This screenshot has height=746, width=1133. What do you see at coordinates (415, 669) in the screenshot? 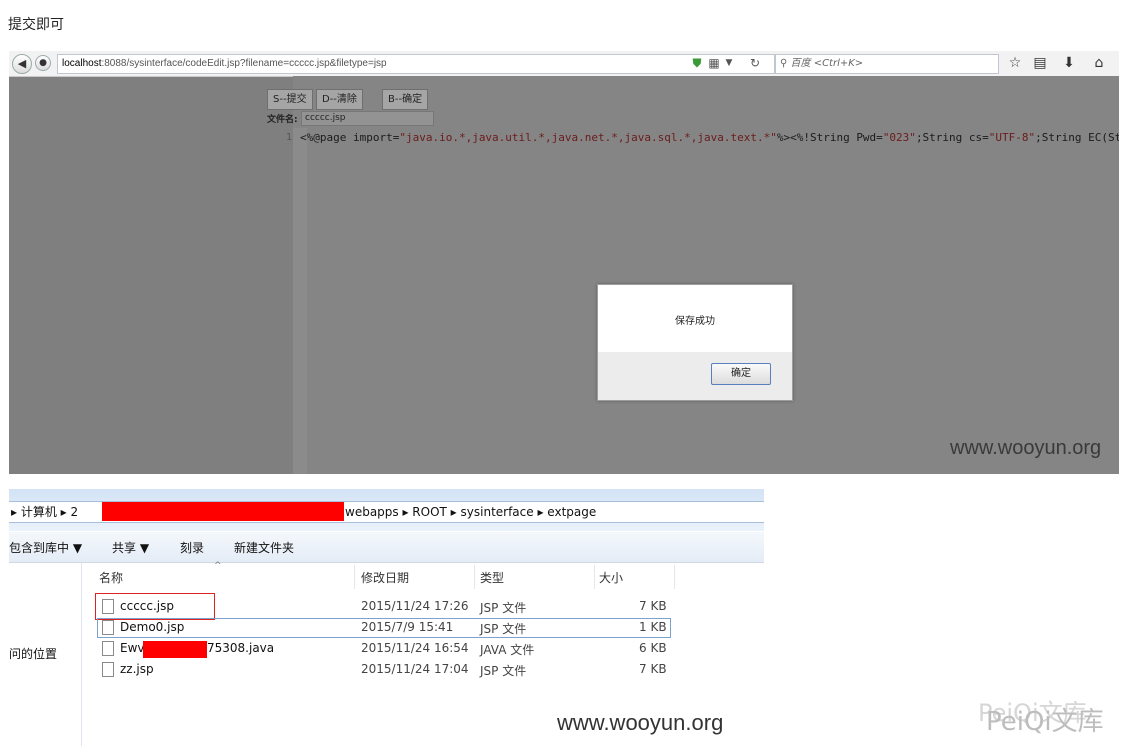
I see `file-date: 2015/11/24 17:04` at bounding box center [415, 669].